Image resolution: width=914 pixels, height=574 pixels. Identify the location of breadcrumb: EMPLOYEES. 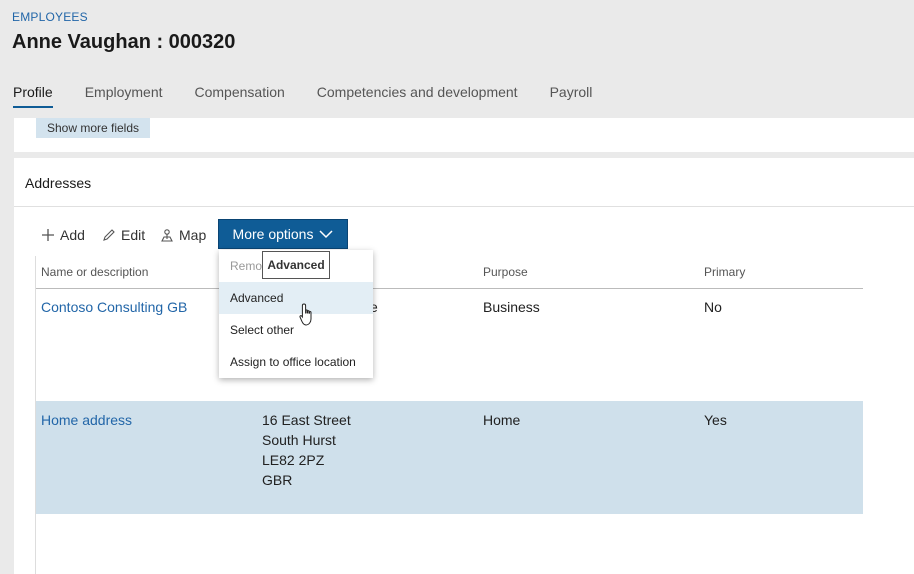
(50, 17).